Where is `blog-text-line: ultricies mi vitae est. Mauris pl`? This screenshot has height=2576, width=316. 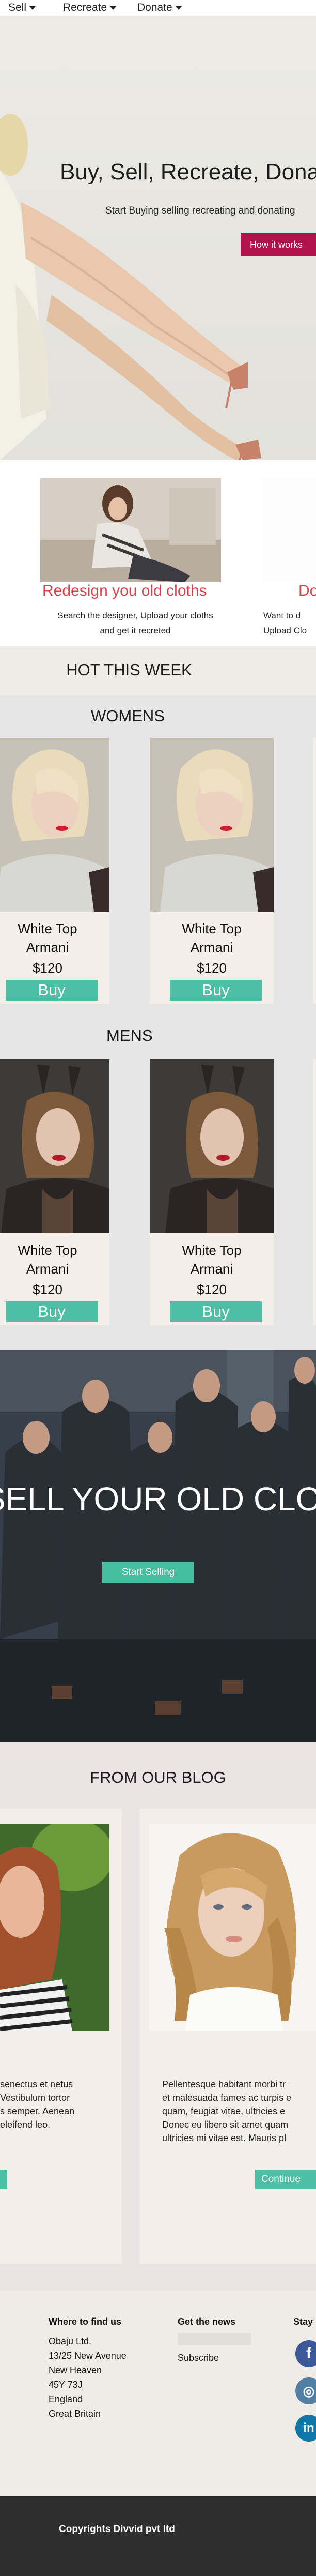
blog-text-line: ultricies mi vitae est. Mauris pl is located at coordinates (225, 2138).